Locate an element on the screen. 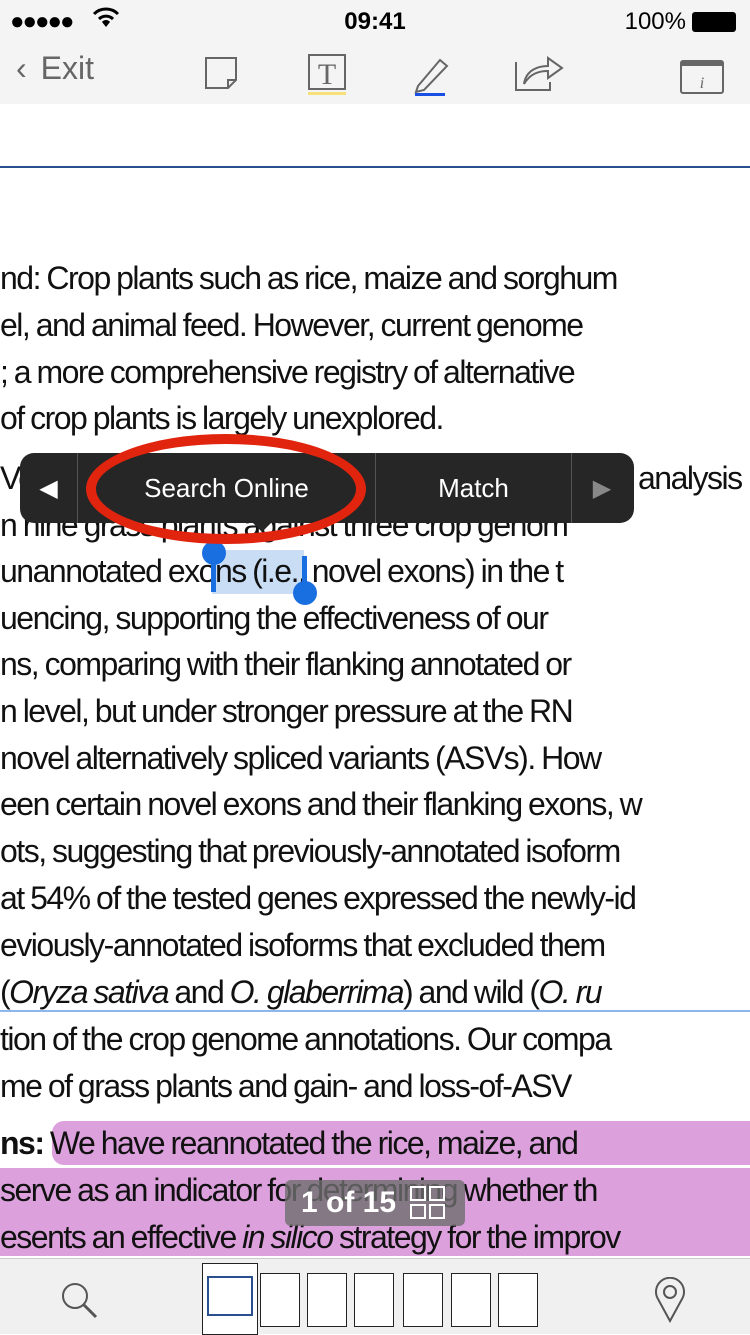  underline-annotation is located at coordinates (375, 1011).